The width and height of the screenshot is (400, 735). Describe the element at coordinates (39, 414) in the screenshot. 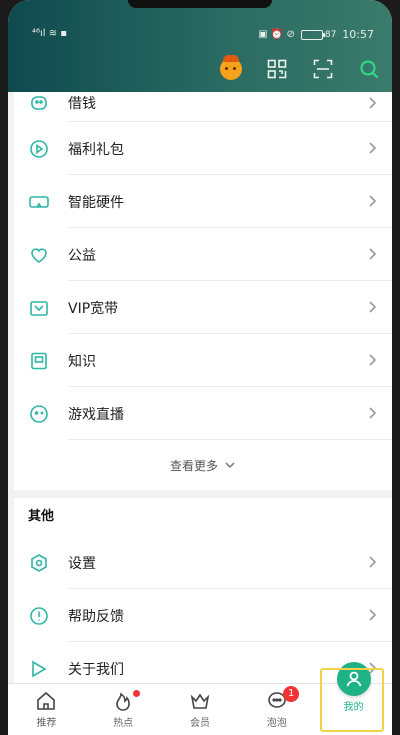

I see `game-live-icon` at that location.